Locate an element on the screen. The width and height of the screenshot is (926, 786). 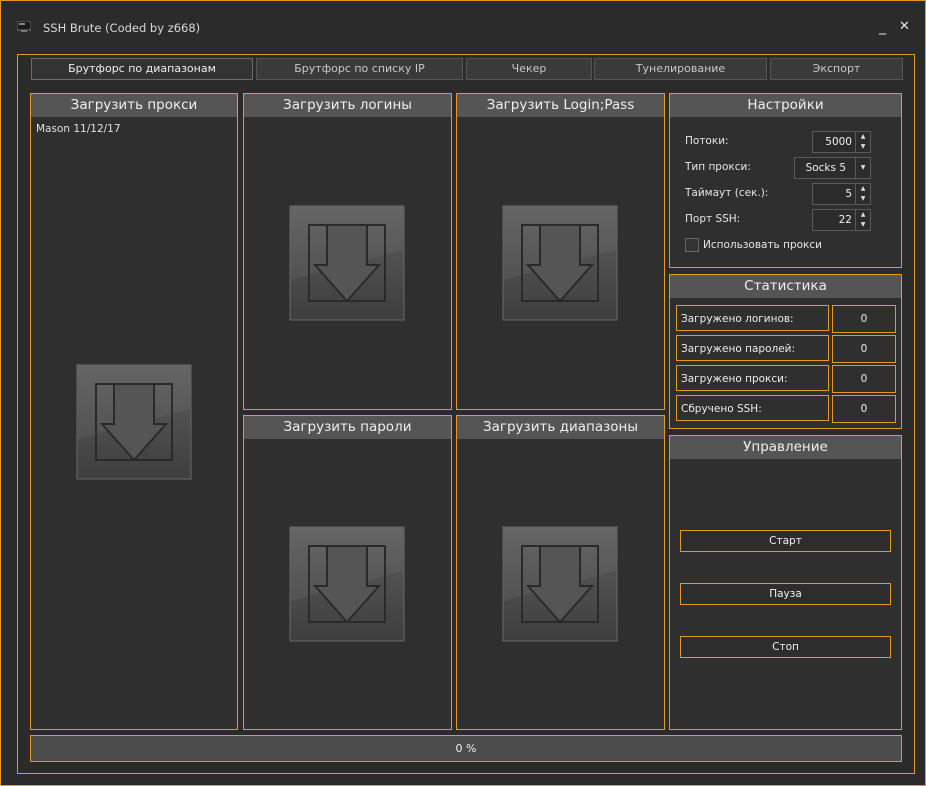
close-button: ✕ is located at coordinates (904, 26).